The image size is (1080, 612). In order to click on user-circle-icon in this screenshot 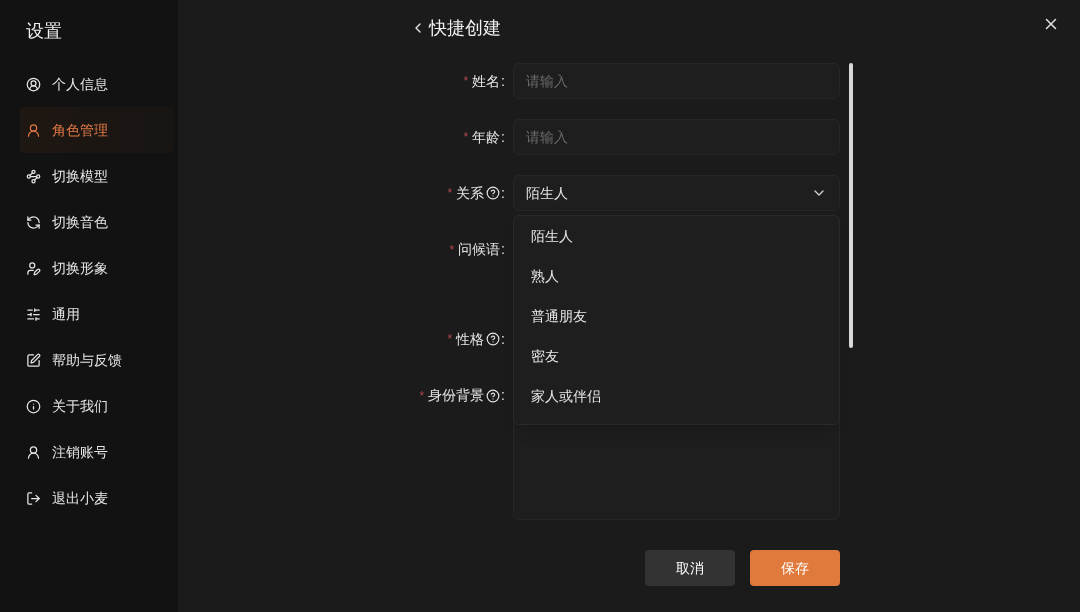, I will do `click(33, 84)`.